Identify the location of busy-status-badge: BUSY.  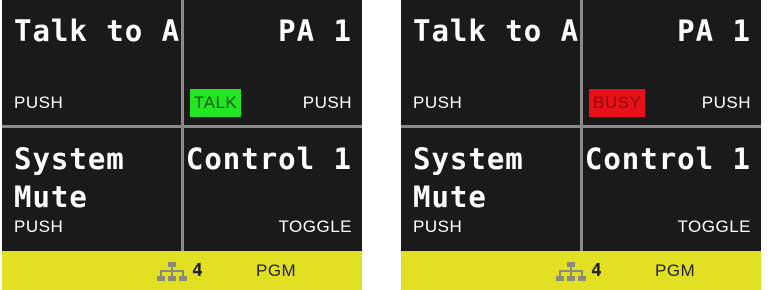
(617, 103).